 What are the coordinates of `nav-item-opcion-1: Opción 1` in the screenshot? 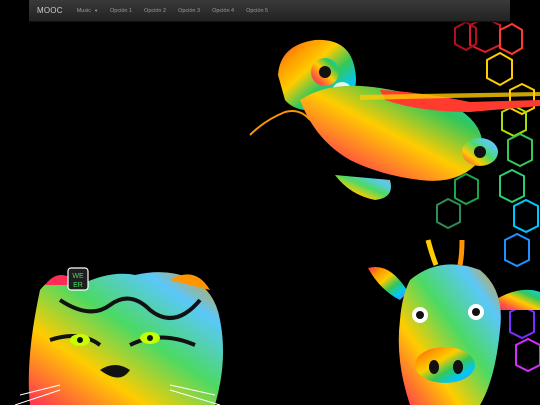 It's located at (121, 10).